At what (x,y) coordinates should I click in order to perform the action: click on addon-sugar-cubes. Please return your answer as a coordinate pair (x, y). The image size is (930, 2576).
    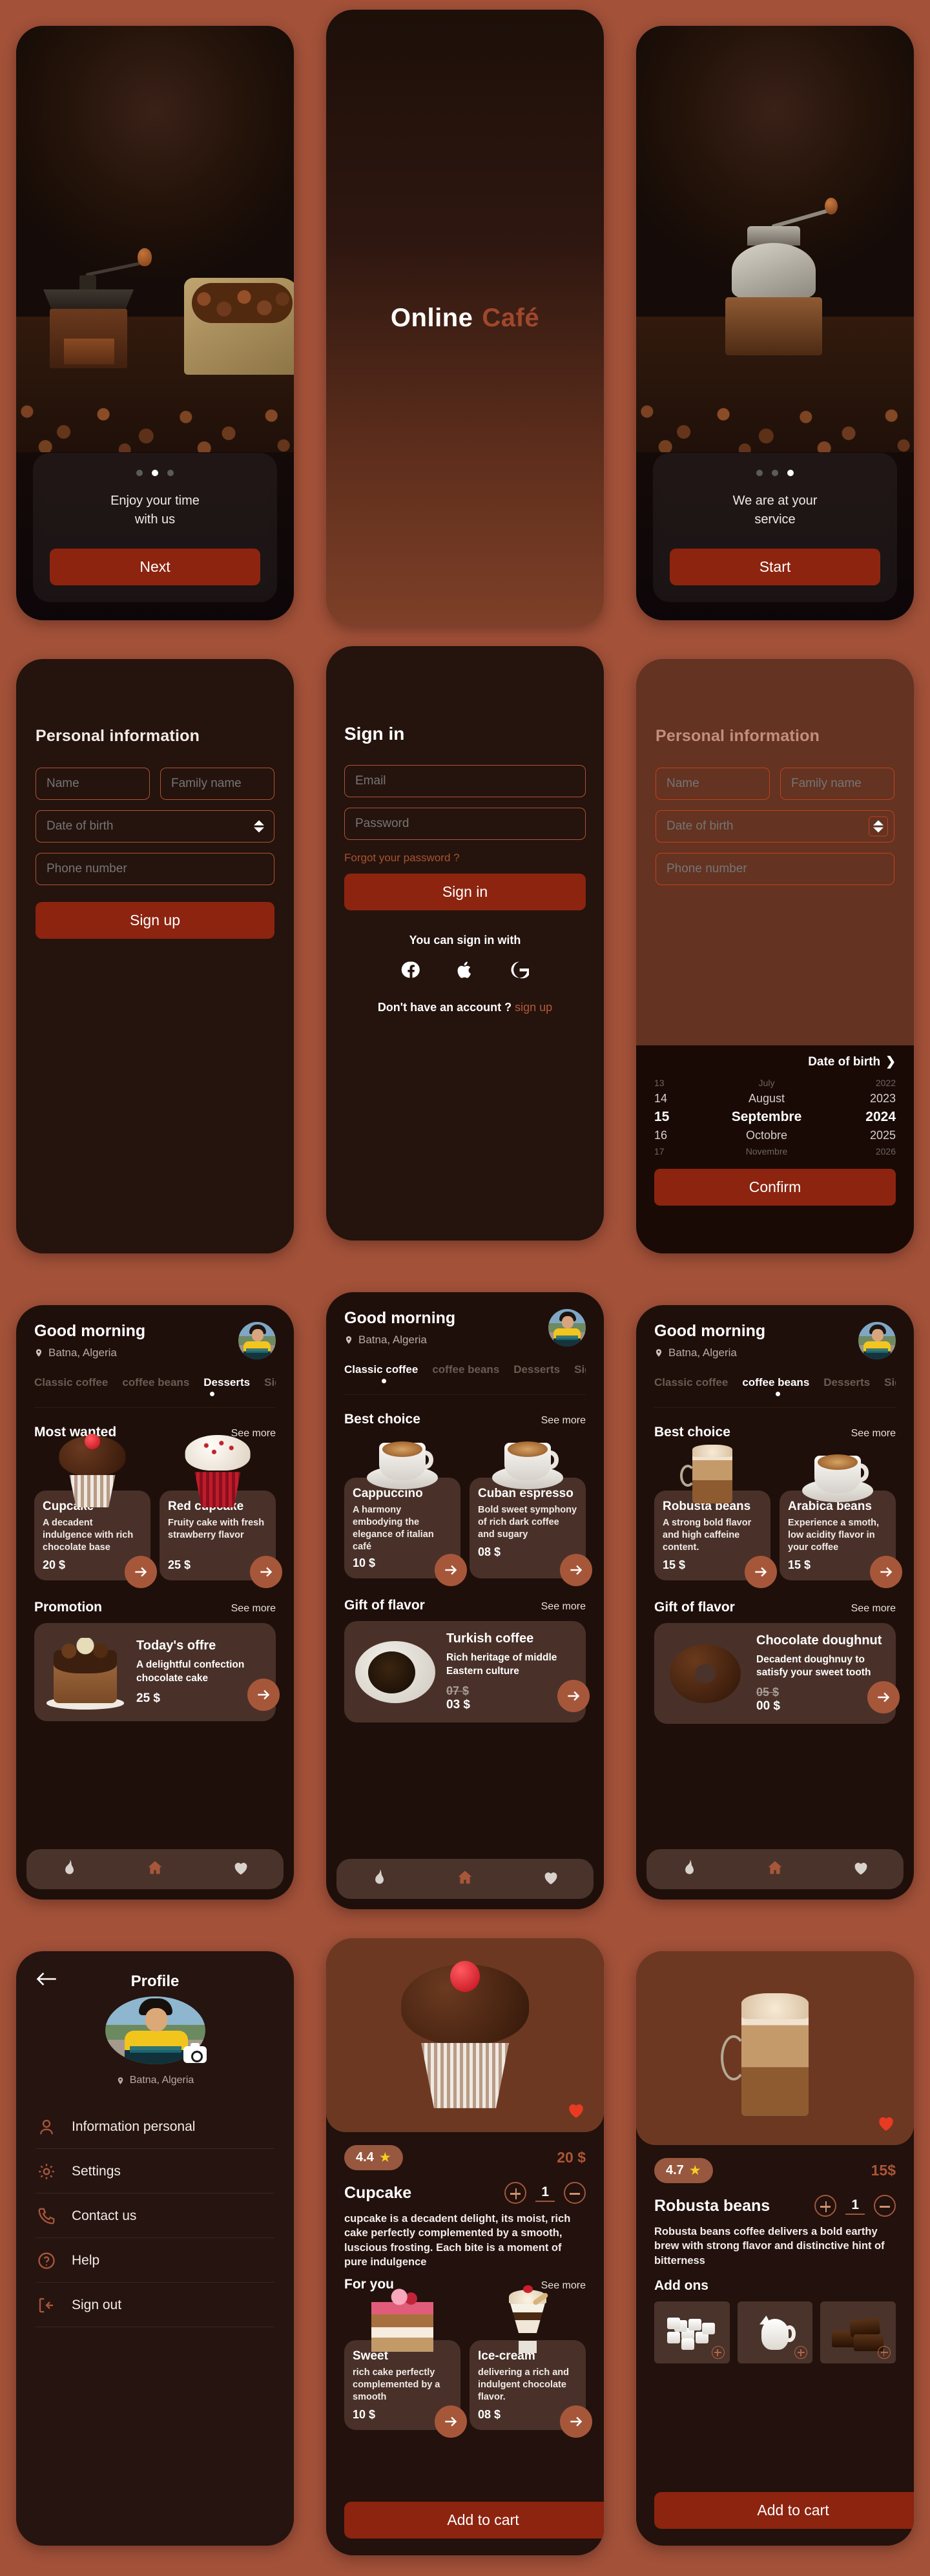
    Looking at the image, I should click on (692, 2332).